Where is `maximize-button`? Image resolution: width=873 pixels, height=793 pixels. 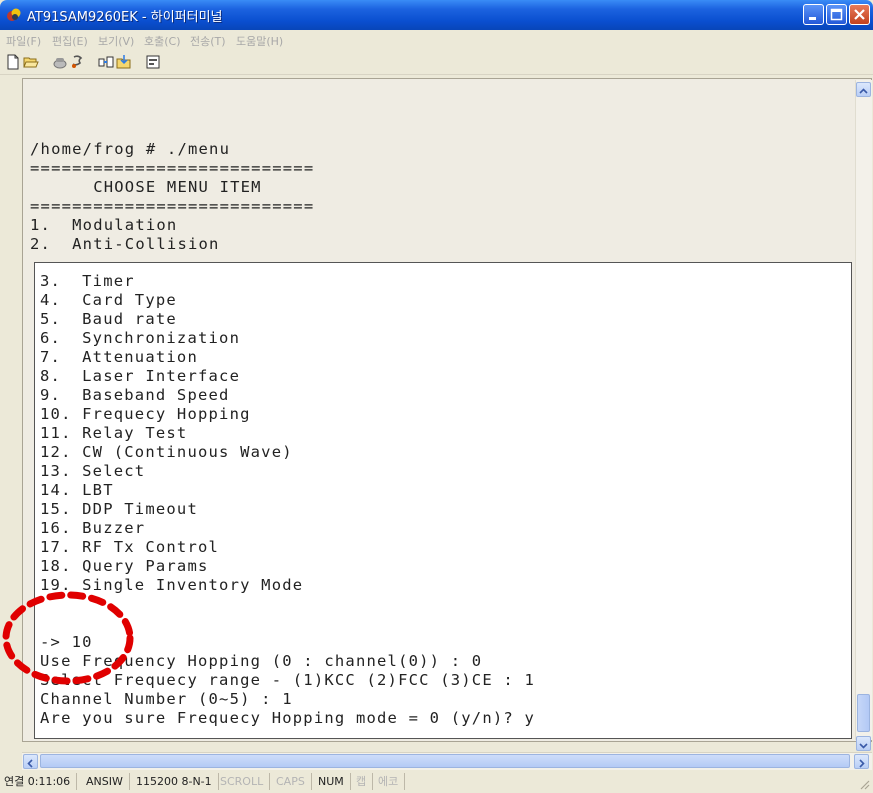
maximize-button is located at coordinates (836, 14).